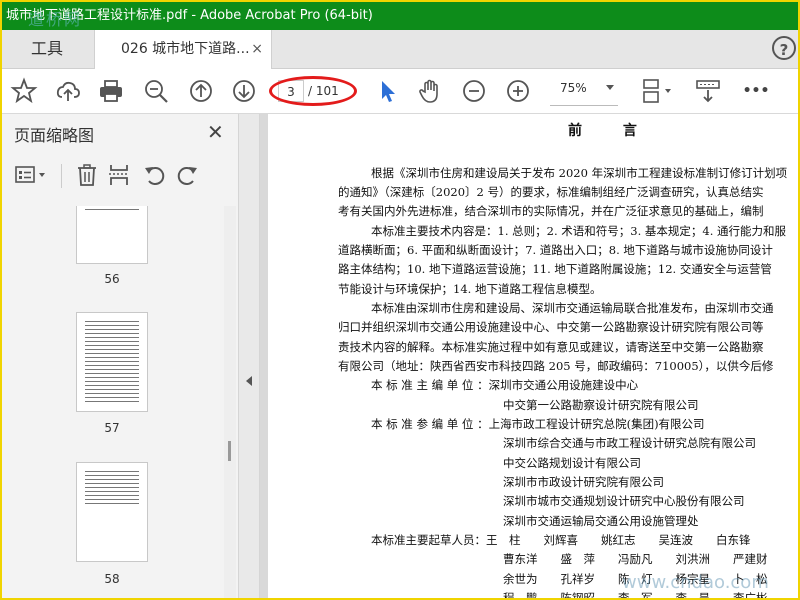 This screenshot has height=600, width=800. I want to click on tab-close-icon: ×, so click(257, 49).